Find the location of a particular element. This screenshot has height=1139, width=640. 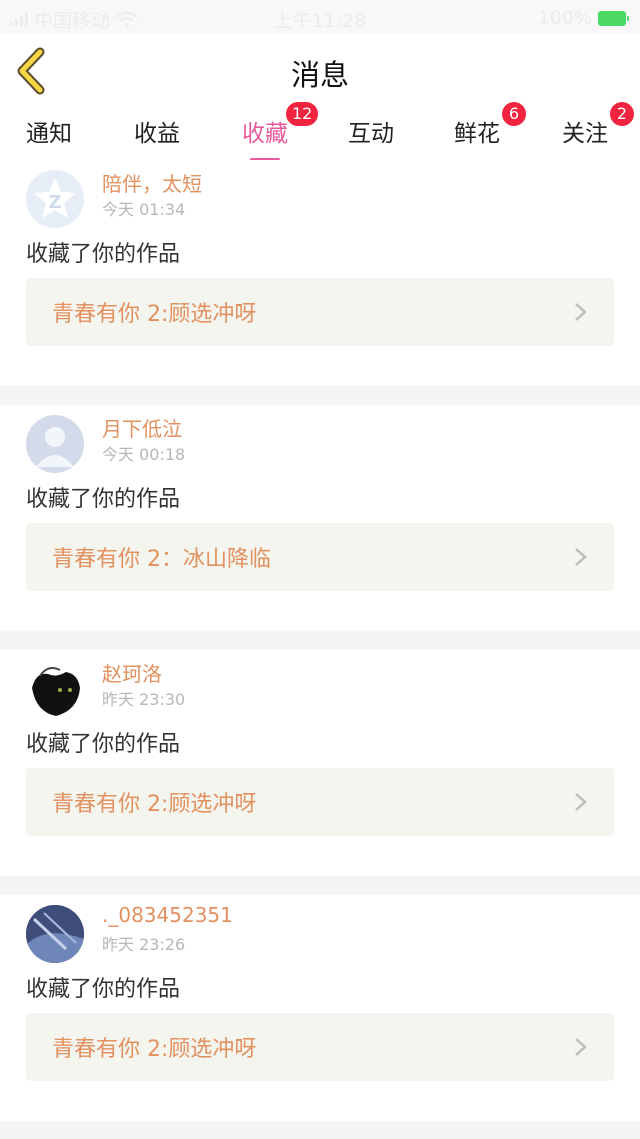

navigation-bar: 消息 is located at coordinates (320, 71).